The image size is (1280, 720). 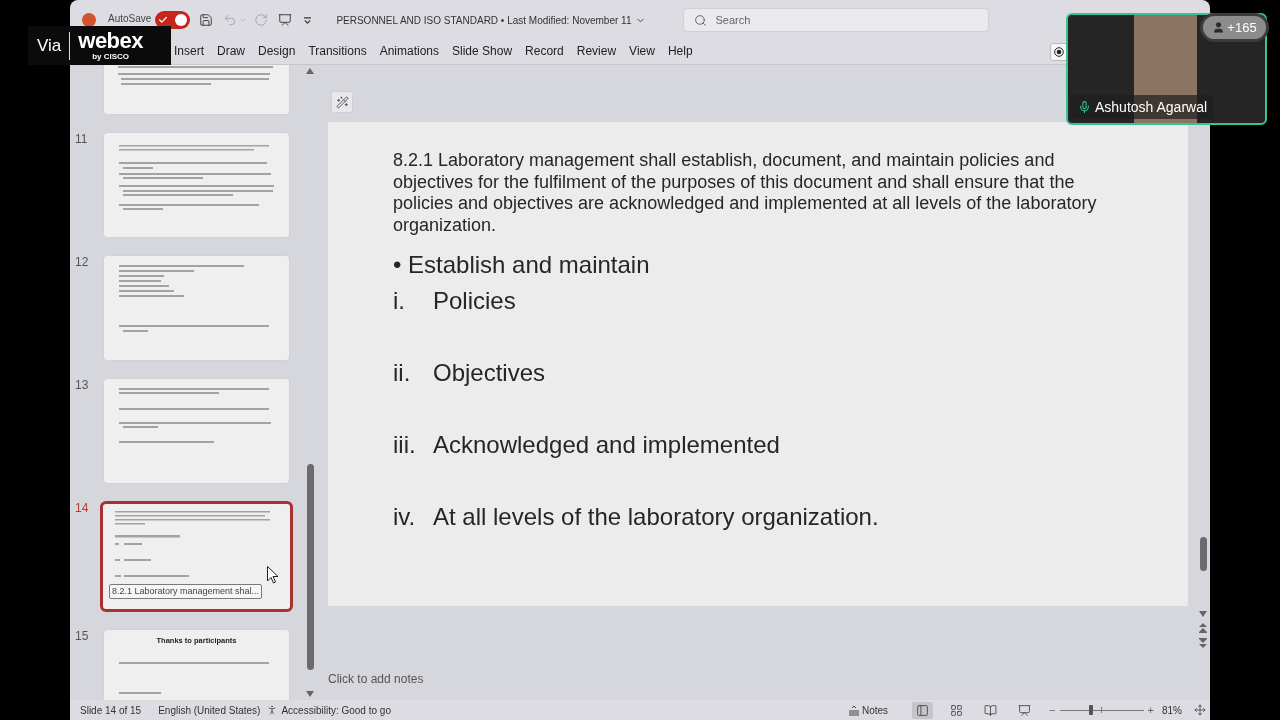 I want to click on view-button, so click(x=923, y=710).